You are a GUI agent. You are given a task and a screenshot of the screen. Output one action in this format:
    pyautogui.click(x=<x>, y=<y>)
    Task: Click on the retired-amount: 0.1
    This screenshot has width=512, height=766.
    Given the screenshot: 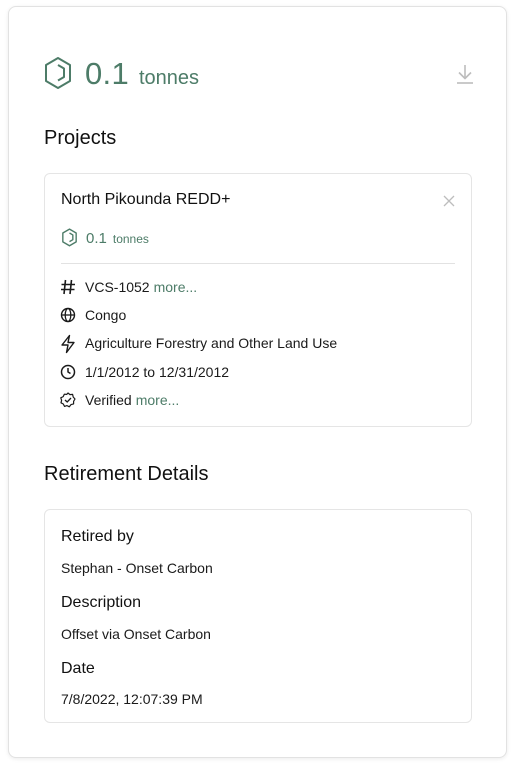 What is the action you would take?
    pyautogui.click(x=107, y=73)
    